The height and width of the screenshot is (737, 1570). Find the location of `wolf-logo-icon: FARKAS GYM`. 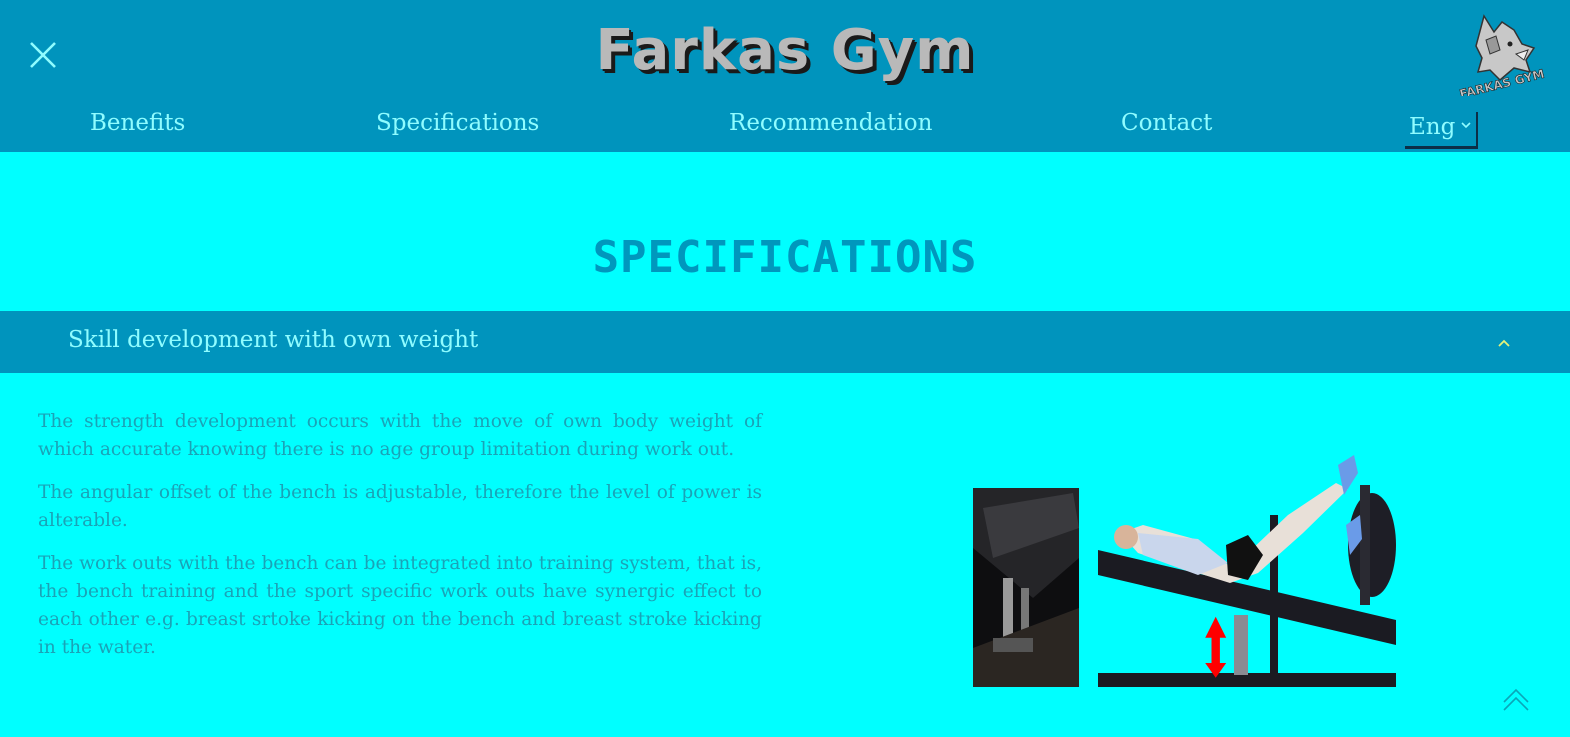

wolf-logo-icon: FARKAS GYM is located at coordinates (1502, 55).